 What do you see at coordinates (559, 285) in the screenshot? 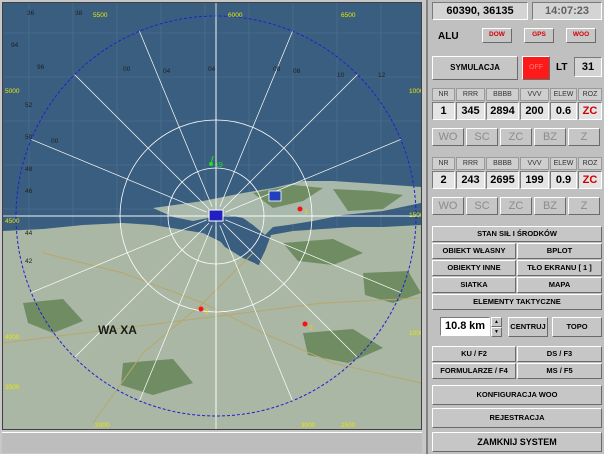
I see `map-button: MAPA` at bounding box center [559, 285].